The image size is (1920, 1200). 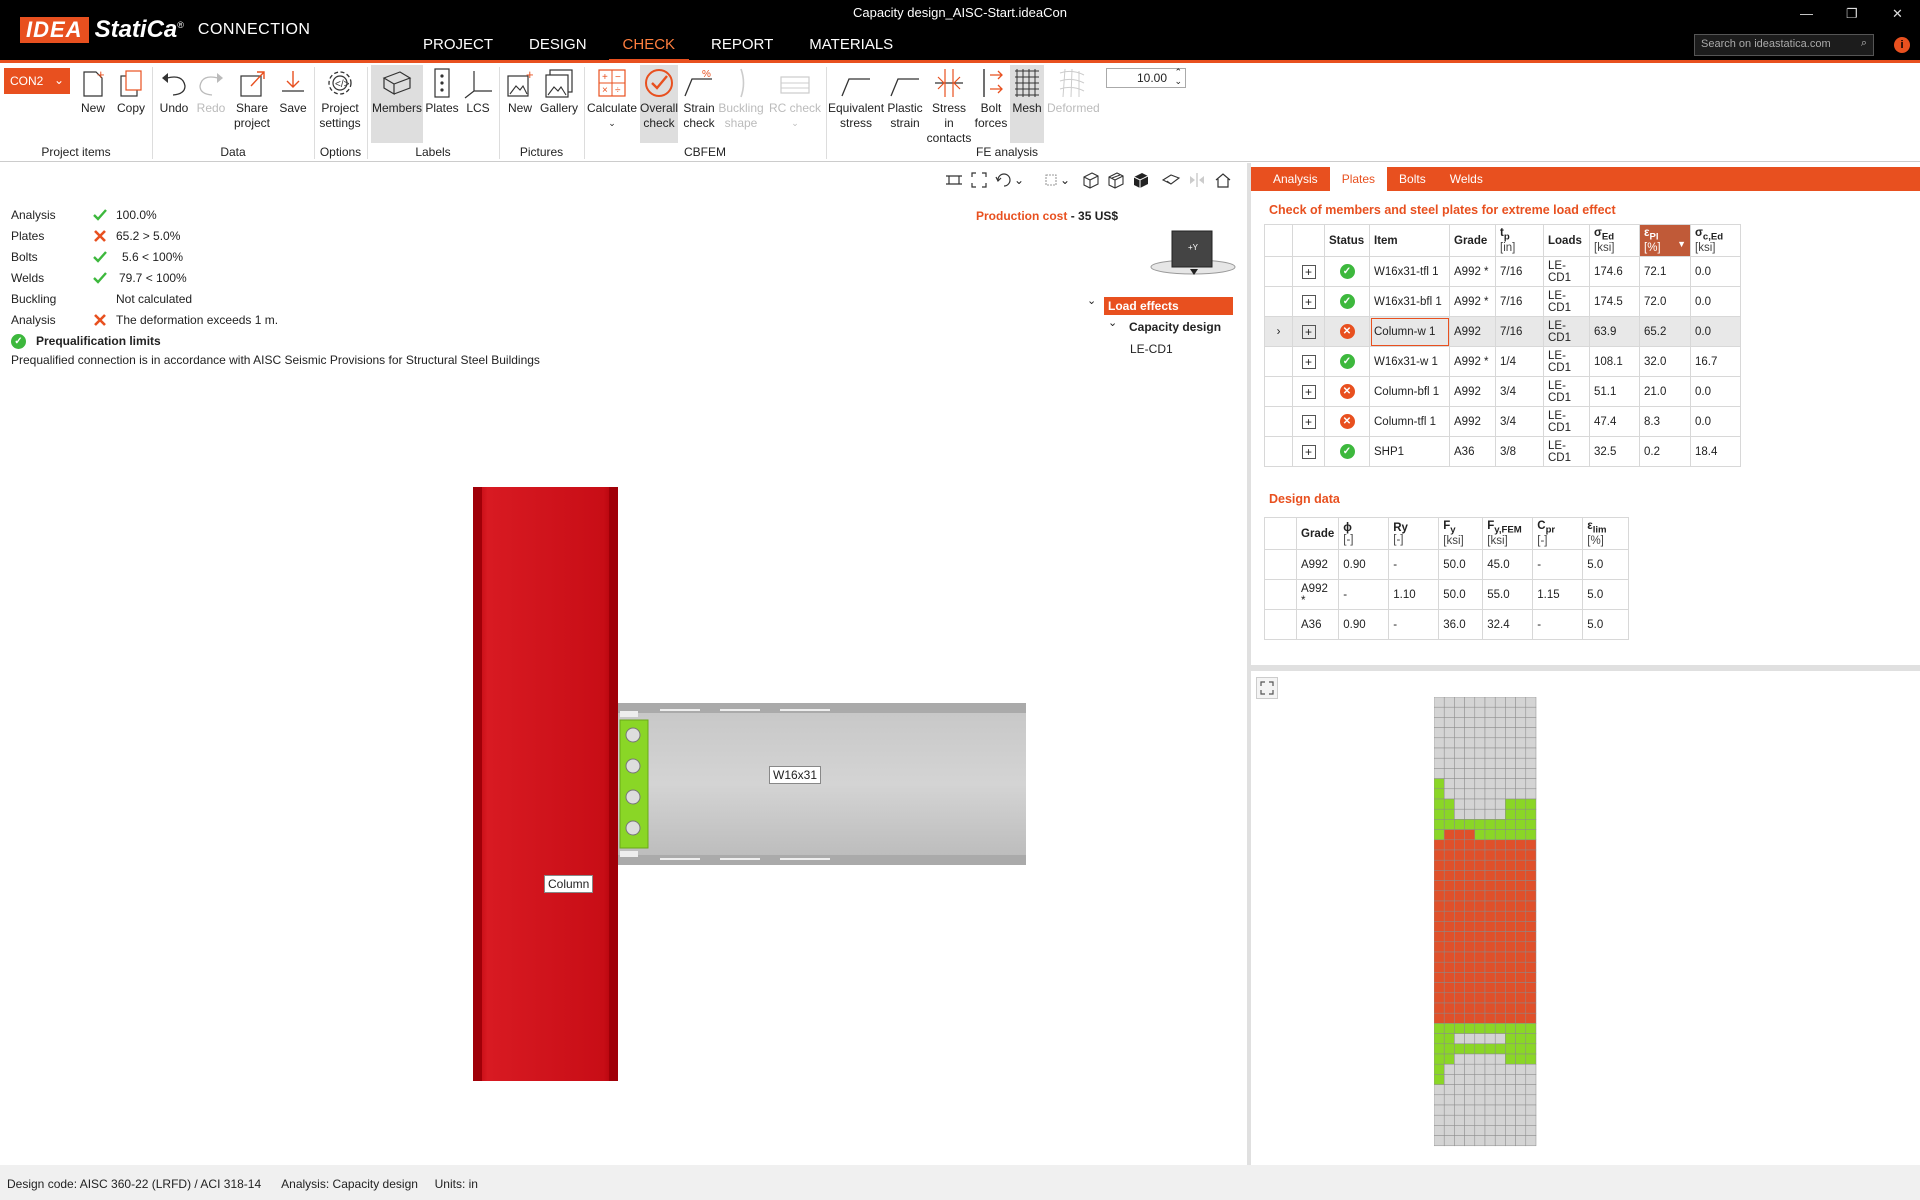 What do you see at coordinates (1295, 179) in the screenshot?
I see `tab-analysis: Analysis` at bounding box center [1295, 179].